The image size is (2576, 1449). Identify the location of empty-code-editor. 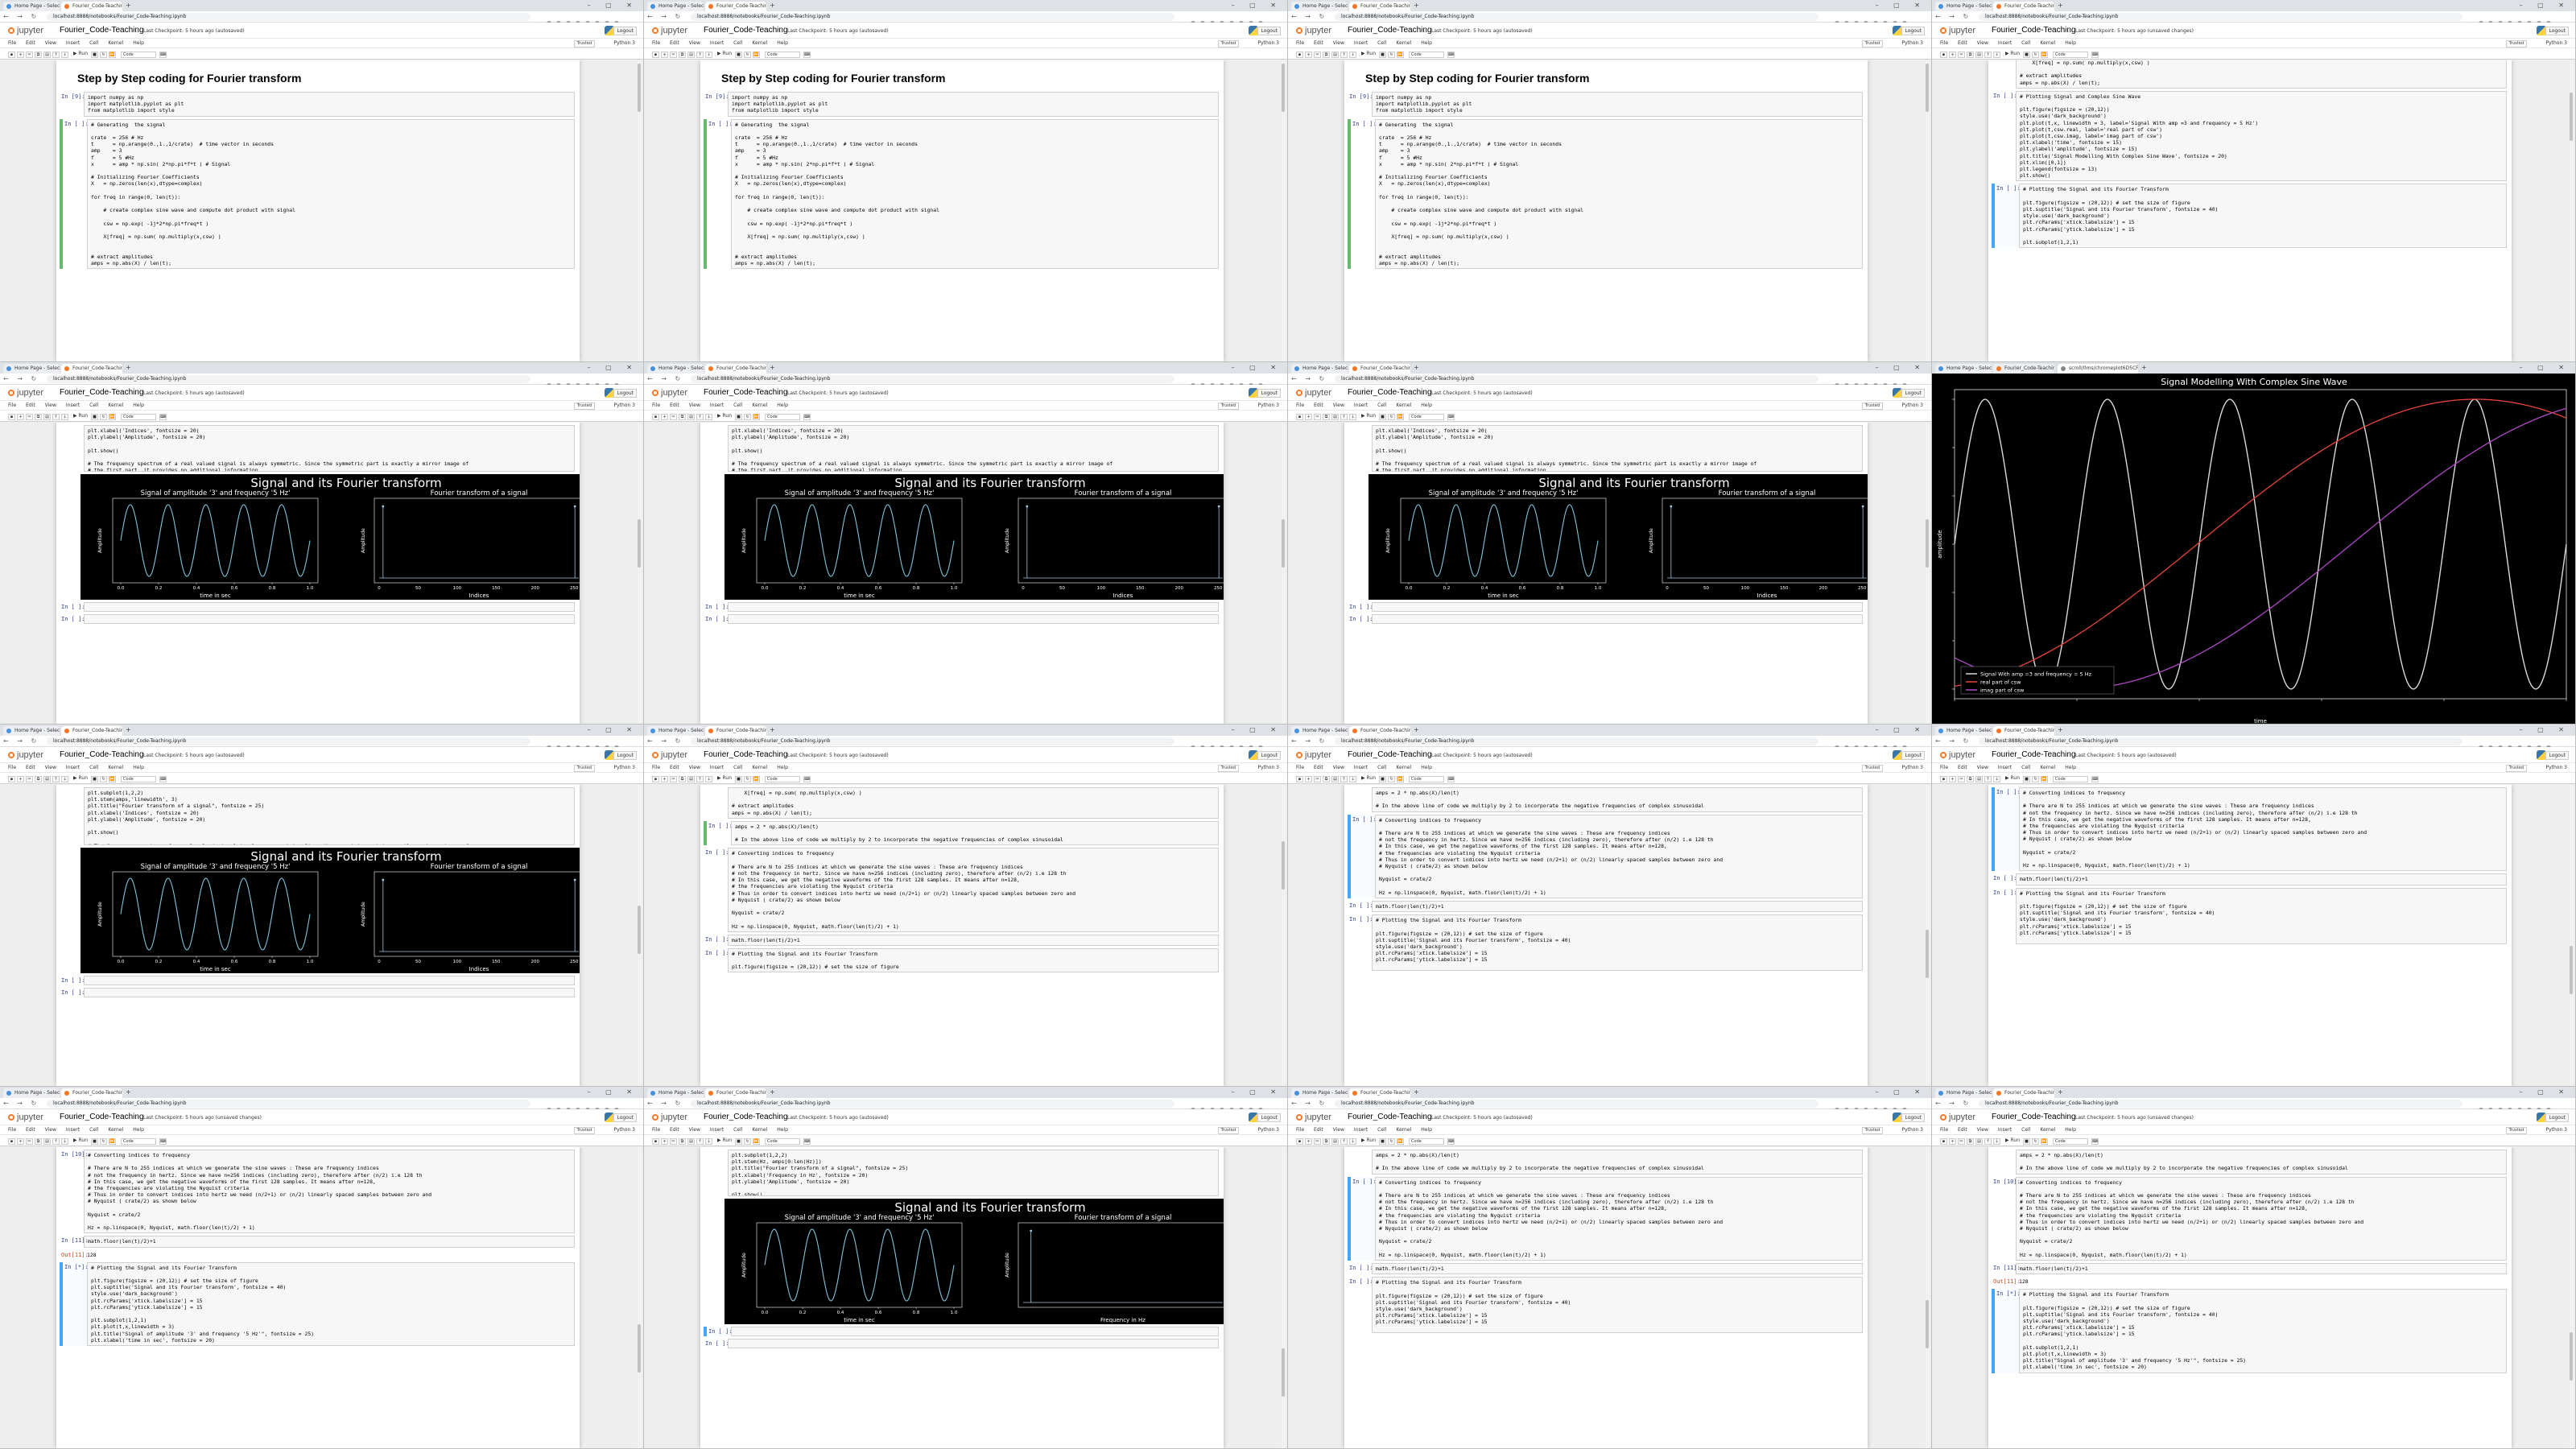
(973, 619).